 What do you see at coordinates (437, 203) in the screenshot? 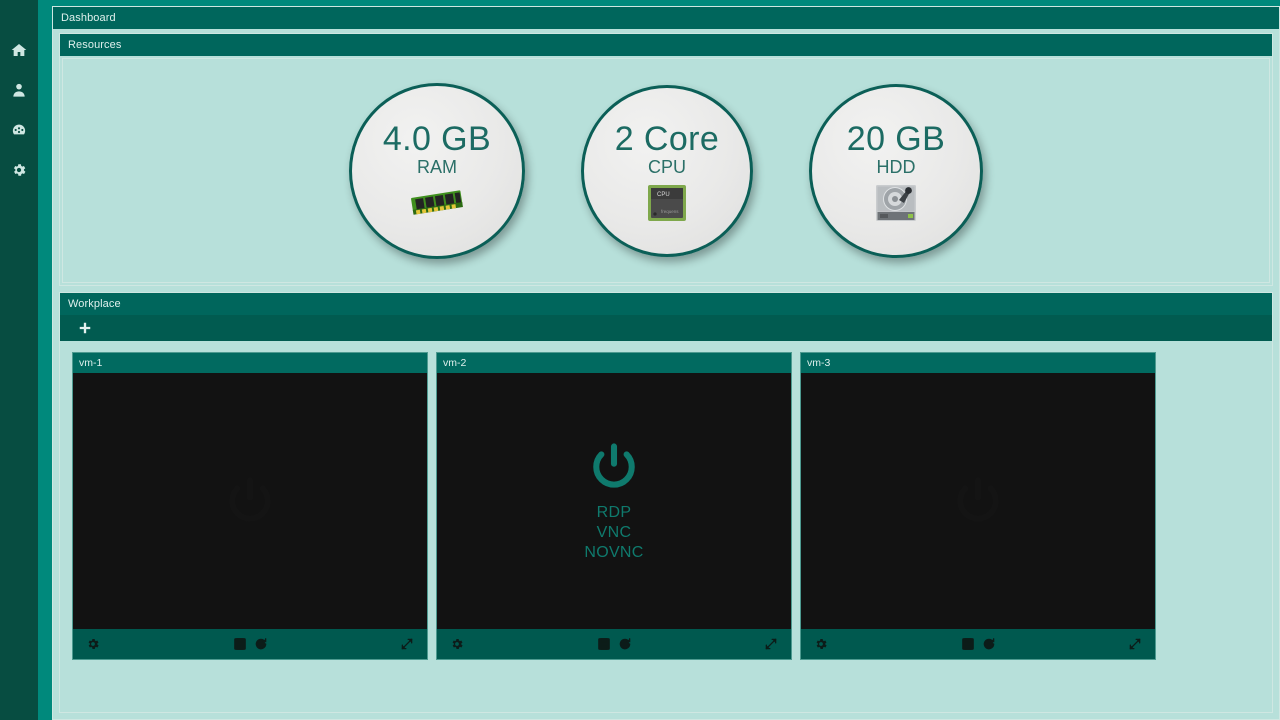
I see `ram-stick-icon` at bounding box center [437, 203].